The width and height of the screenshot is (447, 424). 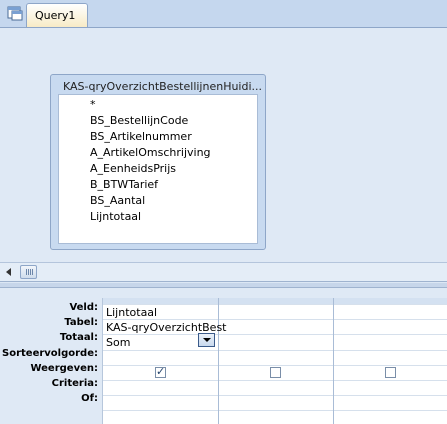 What do you see at coordinates (8, 272) in the screenshot?
I see `scroll-left-arrow-icon` at bounding box center [8, 272].